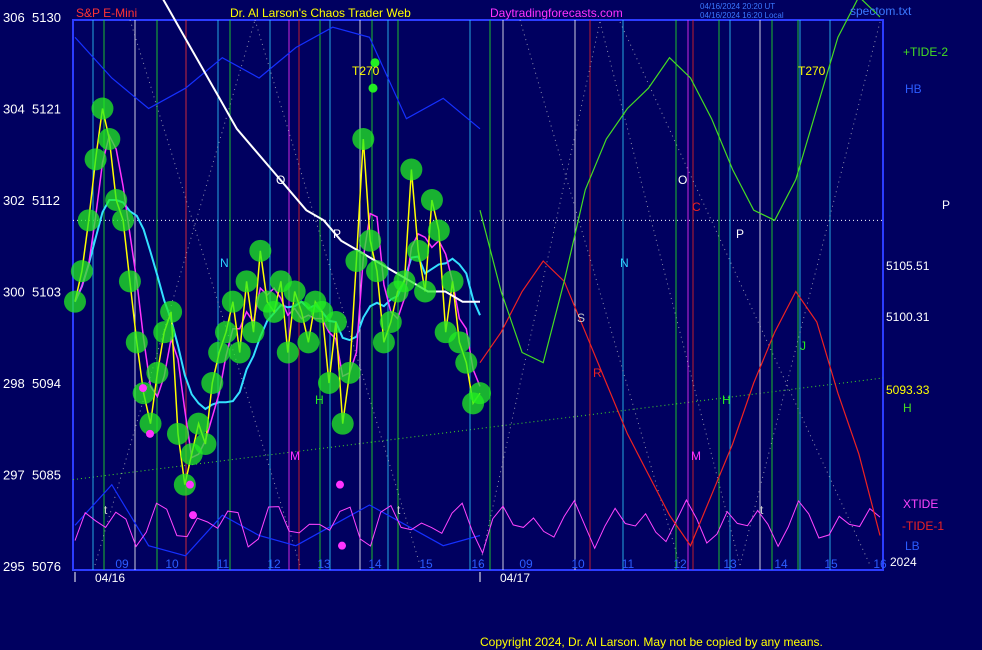 This screenshot has width=982, height=650. What do you see at coordinates (920, 504) in the screenshot?
I see `legend-xtide: XTIDE` at bounding box center [920, 504].